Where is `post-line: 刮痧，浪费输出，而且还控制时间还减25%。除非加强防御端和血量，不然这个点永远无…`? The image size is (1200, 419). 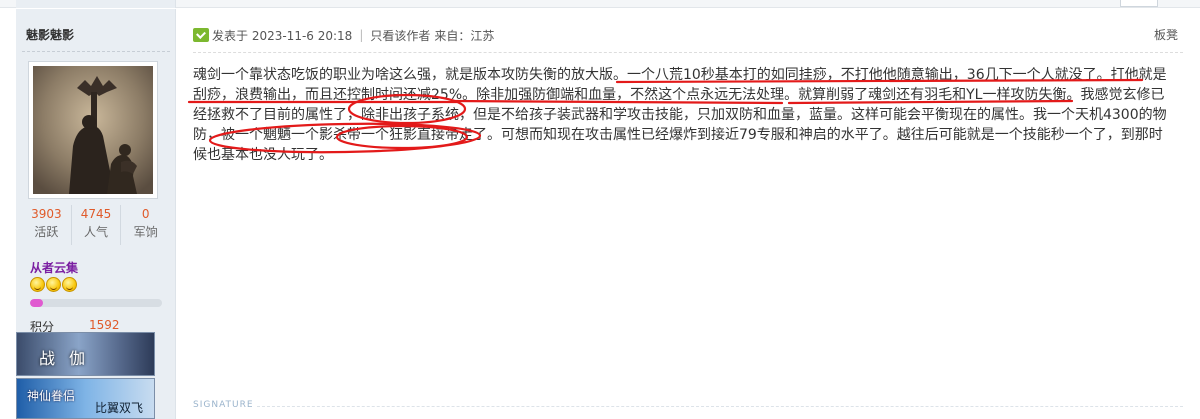 post-line: 刮痧，浪费输出，而且还控制时间还减25%。除非加强防御端和血量，不然这个点永远无… is located at coordinates (679, 95).